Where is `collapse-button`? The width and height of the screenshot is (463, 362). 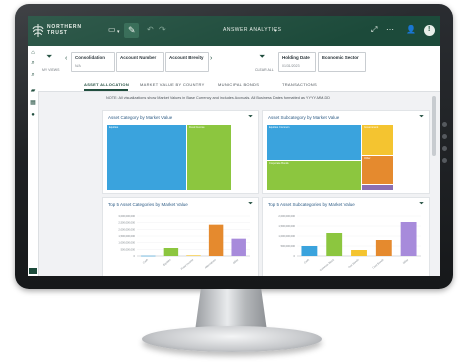
collapse-button is located at coordinates (33, 271).